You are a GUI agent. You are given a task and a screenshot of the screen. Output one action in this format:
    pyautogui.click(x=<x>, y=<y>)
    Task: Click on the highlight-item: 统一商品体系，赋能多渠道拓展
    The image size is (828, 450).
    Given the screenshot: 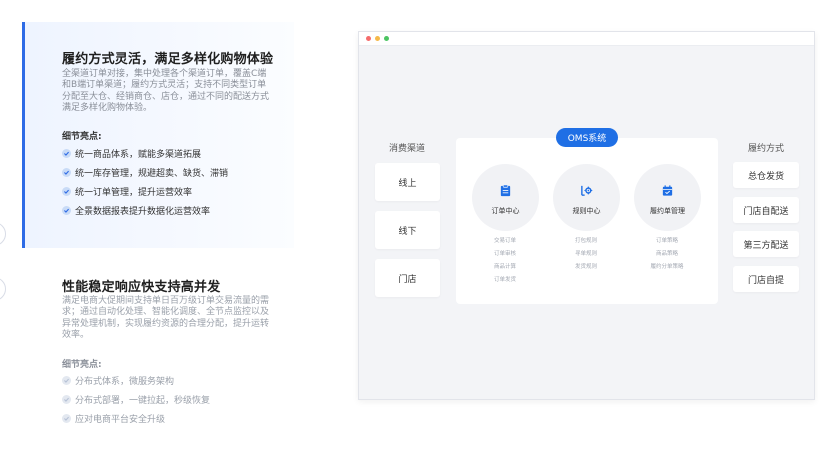 What is the action you would take?
    pyautogui.click(x=145, y=153)
    